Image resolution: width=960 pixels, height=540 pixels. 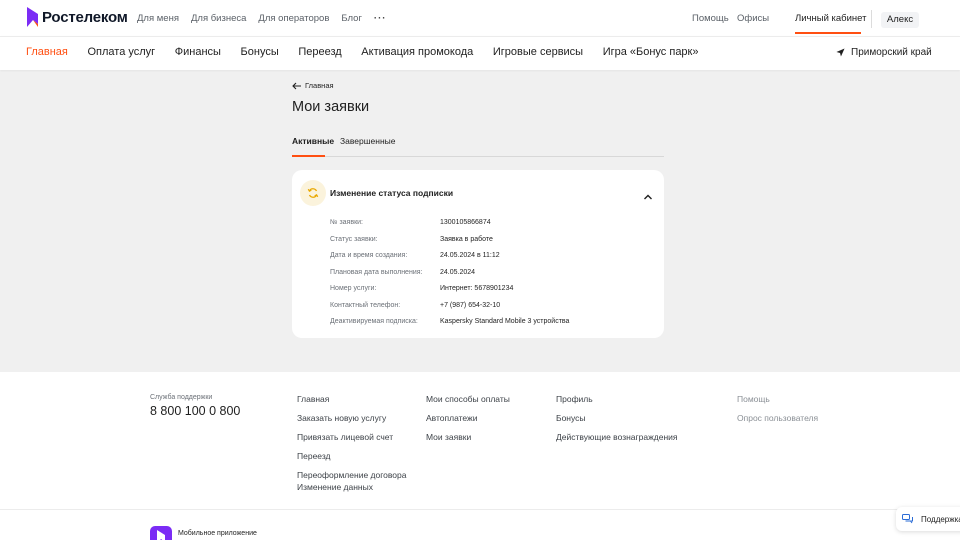 What do you see at coordinates (470, 255) in the screenshot?
I see `detail-value: 24.05.2024 в 11:12` at bounding box center [470, 255].